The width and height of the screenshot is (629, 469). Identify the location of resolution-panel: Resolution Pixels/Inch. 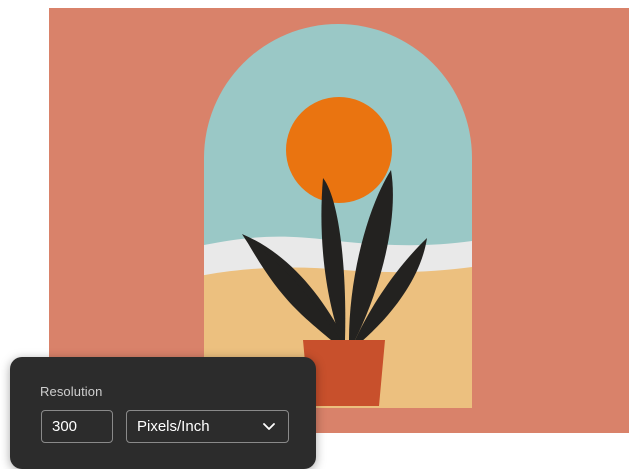
(163, 413).